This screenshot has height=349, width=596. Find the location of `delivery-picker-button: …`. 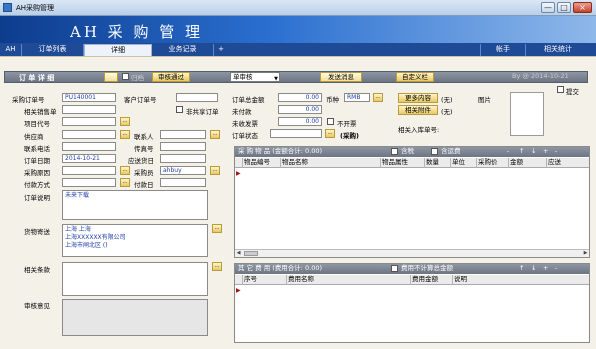

delivery-picker-button: … is located at coordinates (217, 228).